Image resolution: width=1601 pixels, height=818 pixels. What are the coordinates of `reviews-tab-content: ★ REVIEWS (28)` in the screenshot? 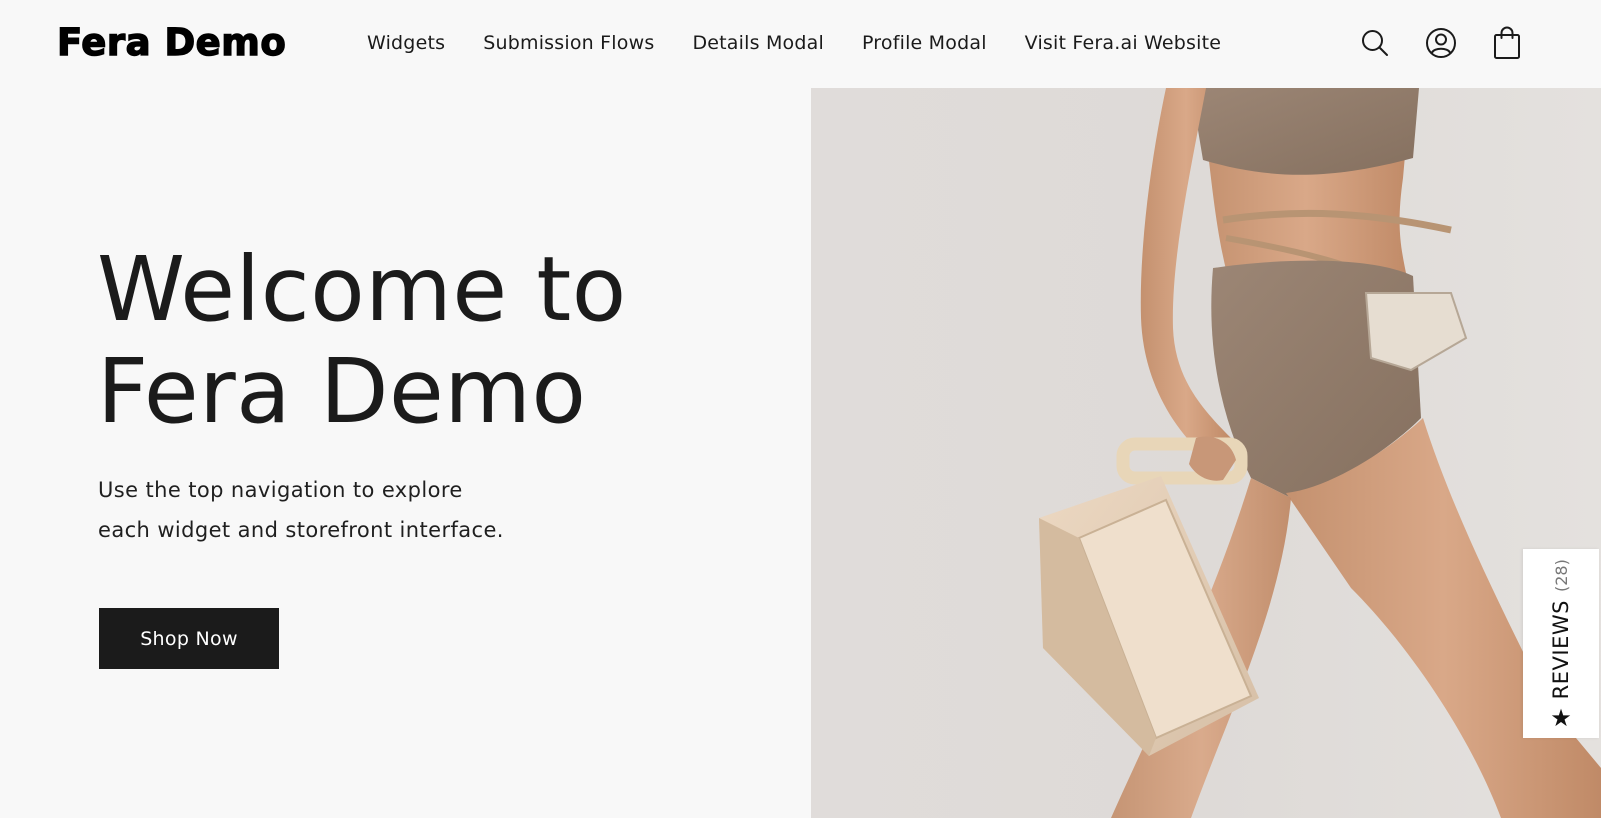 It's located at (1561, 645).